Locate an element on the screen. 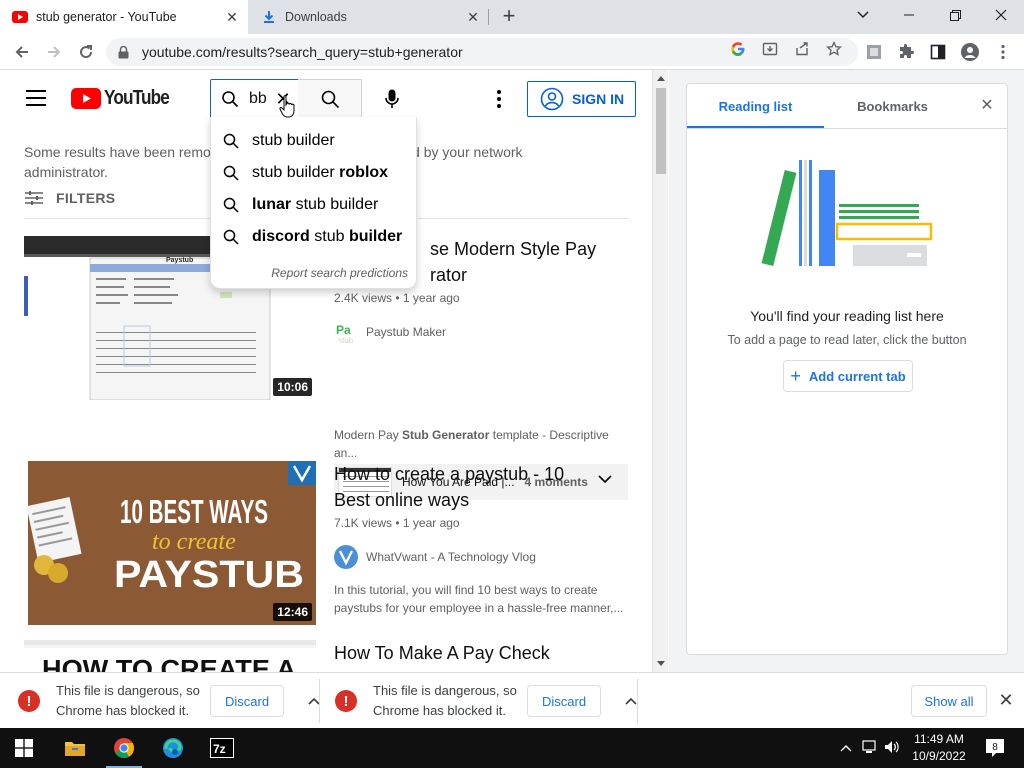 This screenshot has height=768, width=1024. notice-text-line2: administrator. is located at coordinates (66, 172).